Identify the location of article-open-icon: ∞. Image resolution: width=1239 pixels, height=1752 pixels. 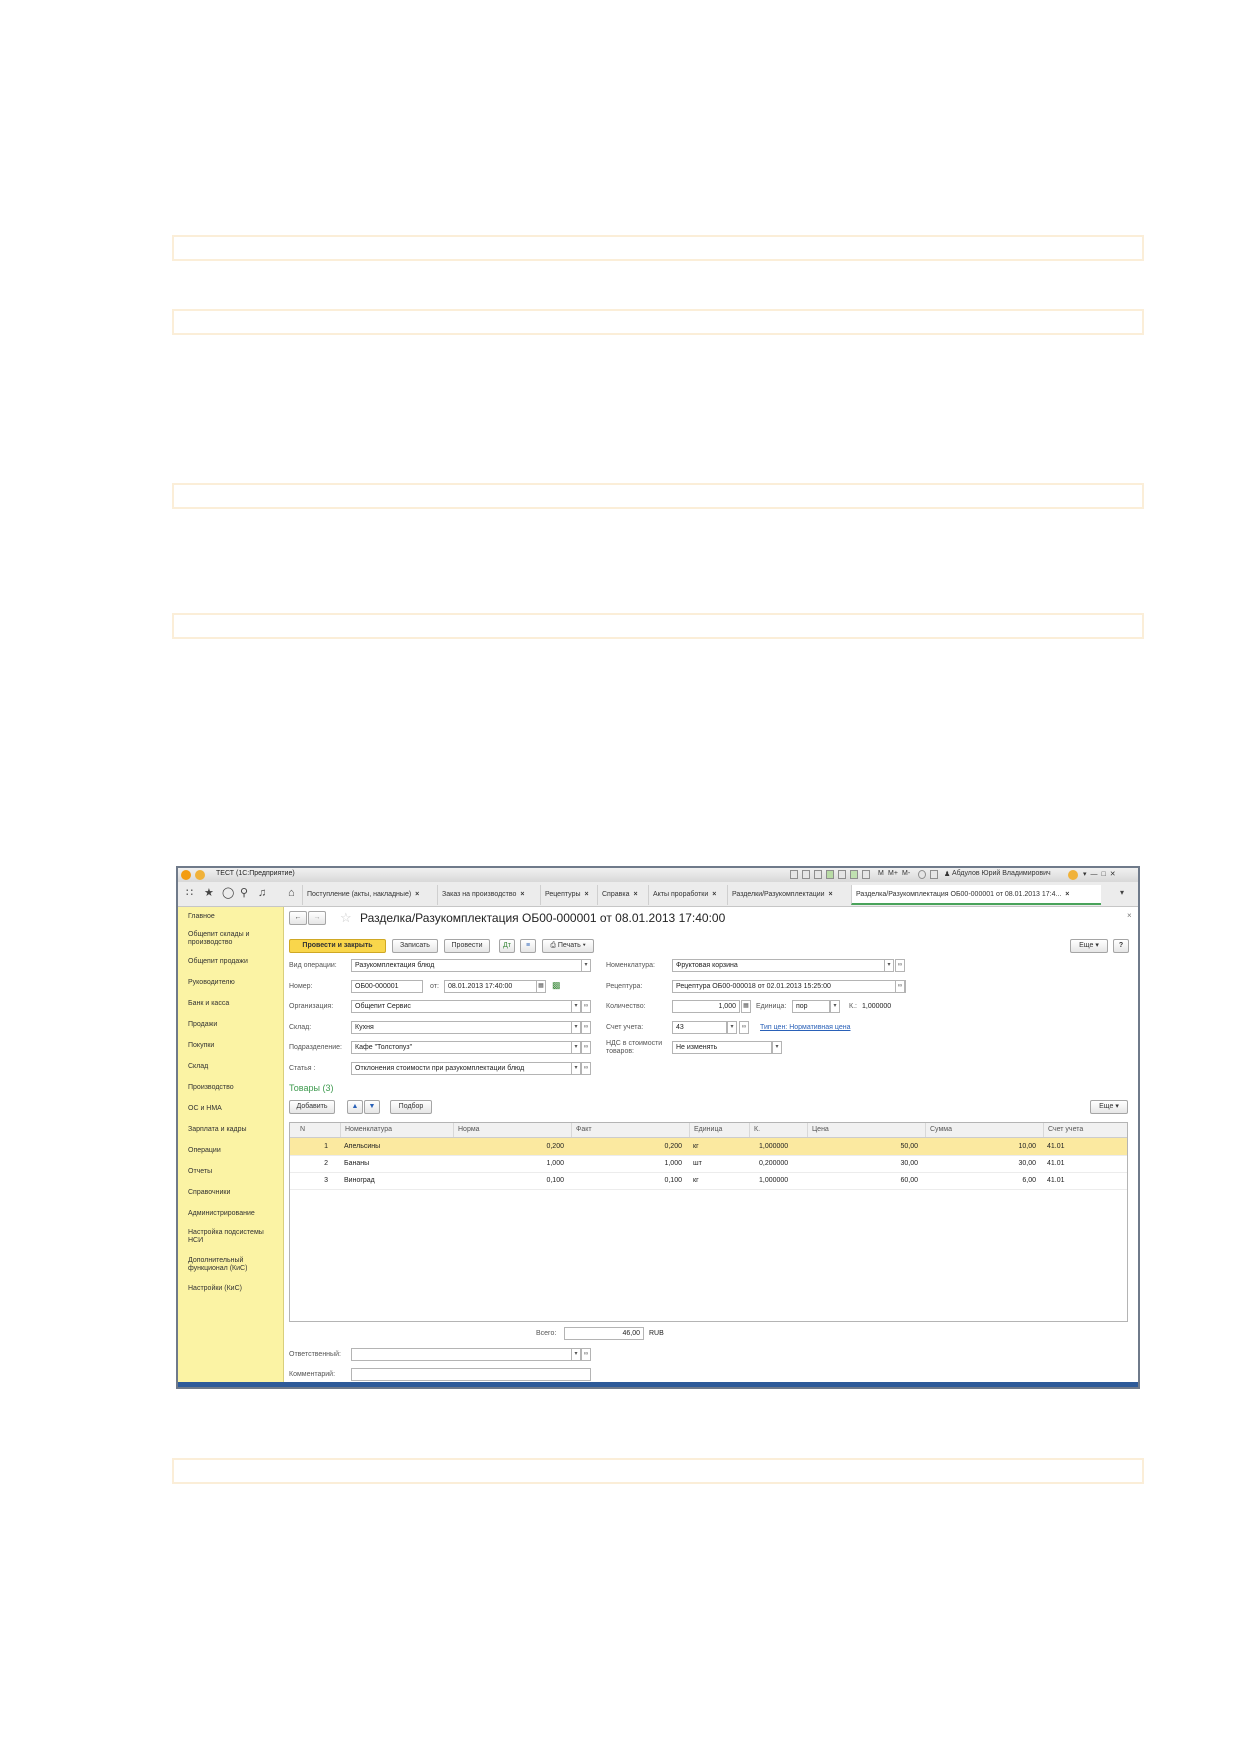
(586, 1068).